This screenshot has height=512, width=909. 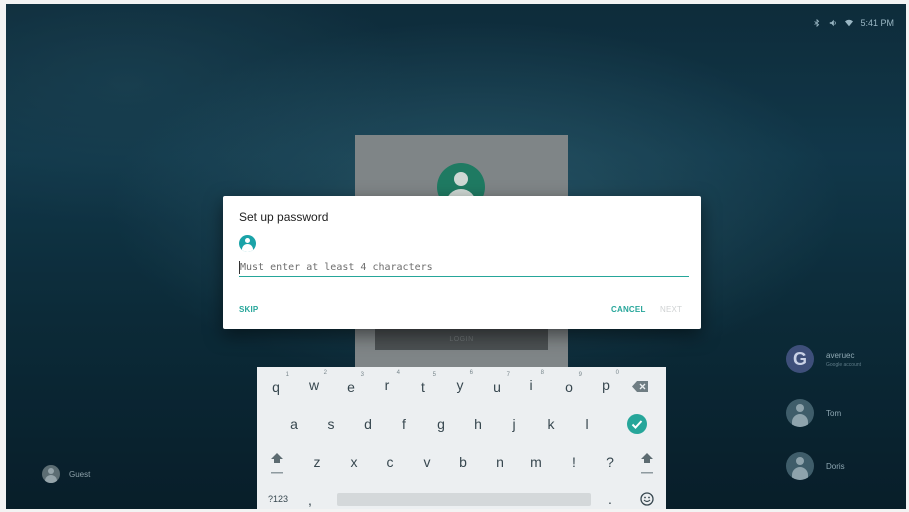 I want to click on key-exclamation: !, so click(x=574, y=462).